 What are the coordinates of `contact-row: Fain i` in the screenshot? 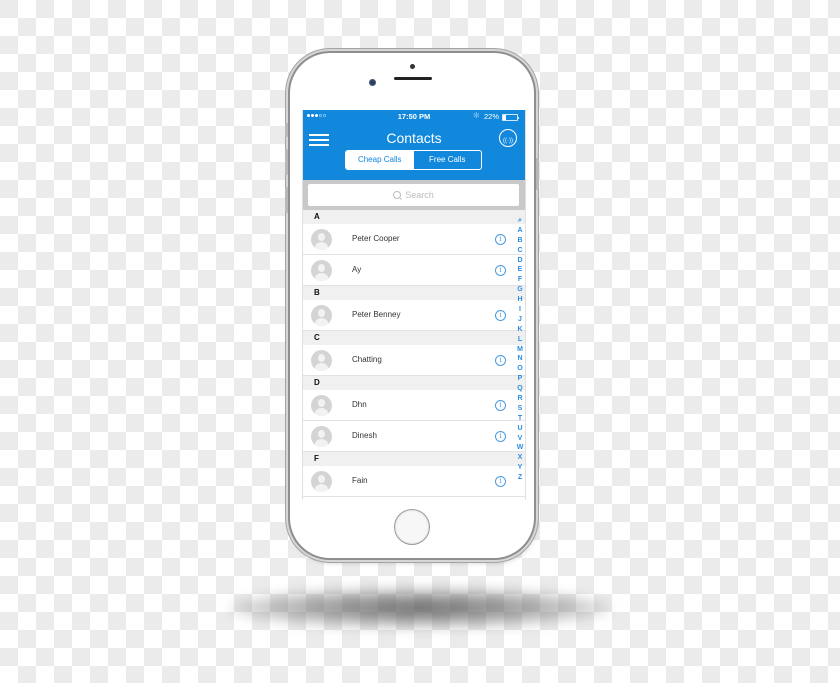 It's located at (414, 481).